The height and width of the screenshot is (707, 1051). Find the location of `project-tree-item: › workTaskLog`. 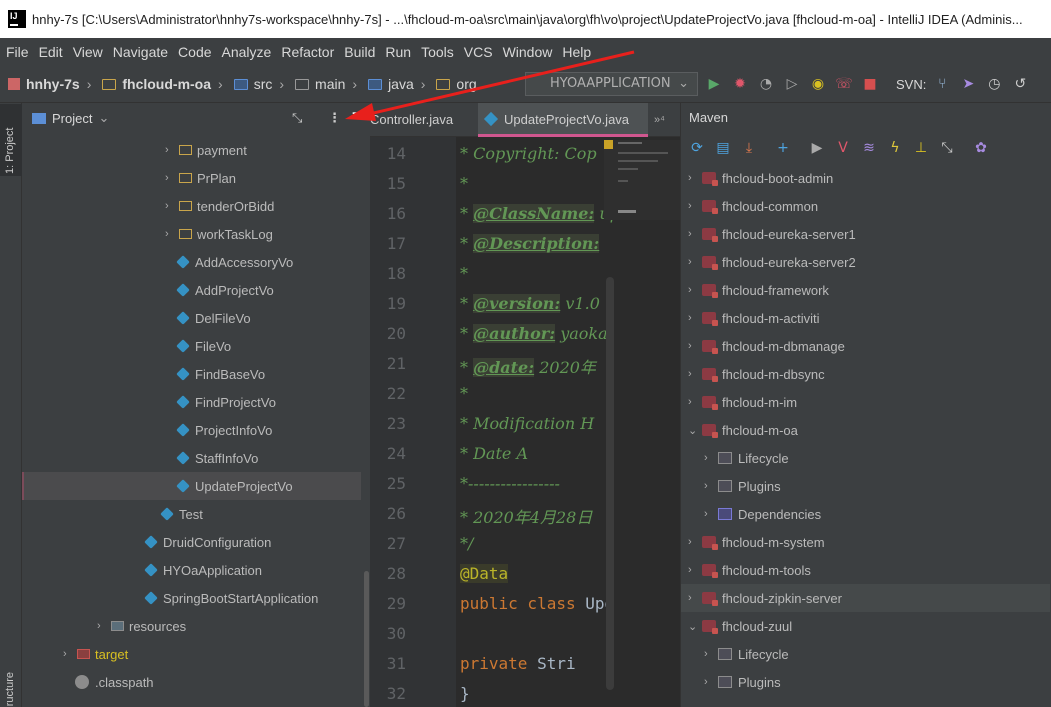

project-tree-item: › workTaskLog is located at coordinates (219, 234).